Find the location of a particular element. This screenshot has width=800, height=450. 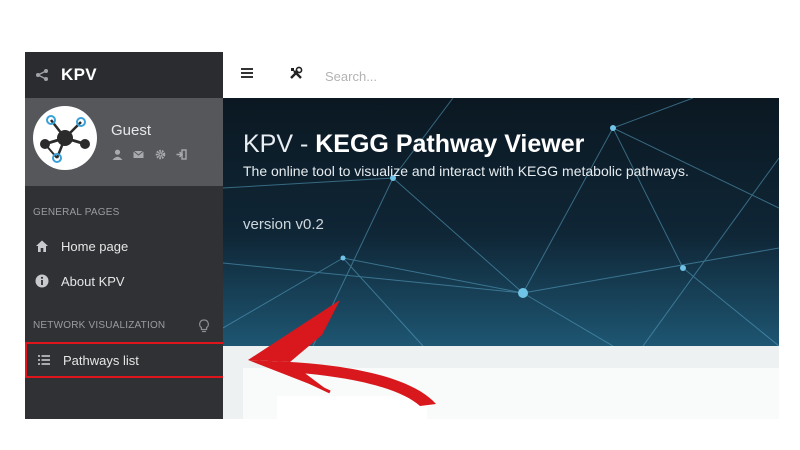

sidebar-item-about: About KPV is located at coordinates (124, 281).